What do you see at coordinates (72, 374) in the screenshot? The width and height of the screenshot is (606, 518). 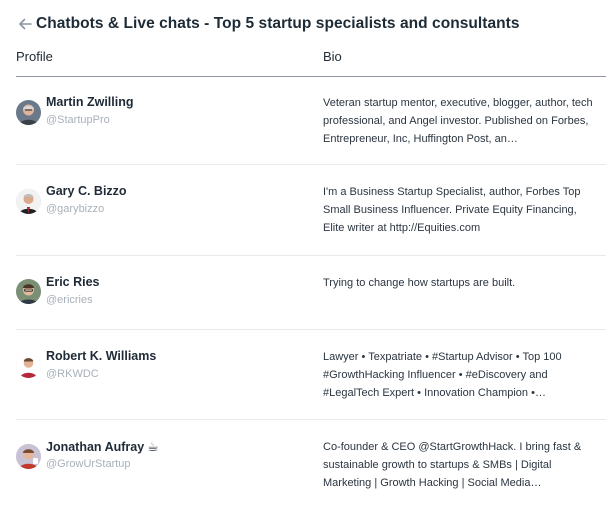 I see `profile-handle: @RKWDC` at bounding box center [72, 374].